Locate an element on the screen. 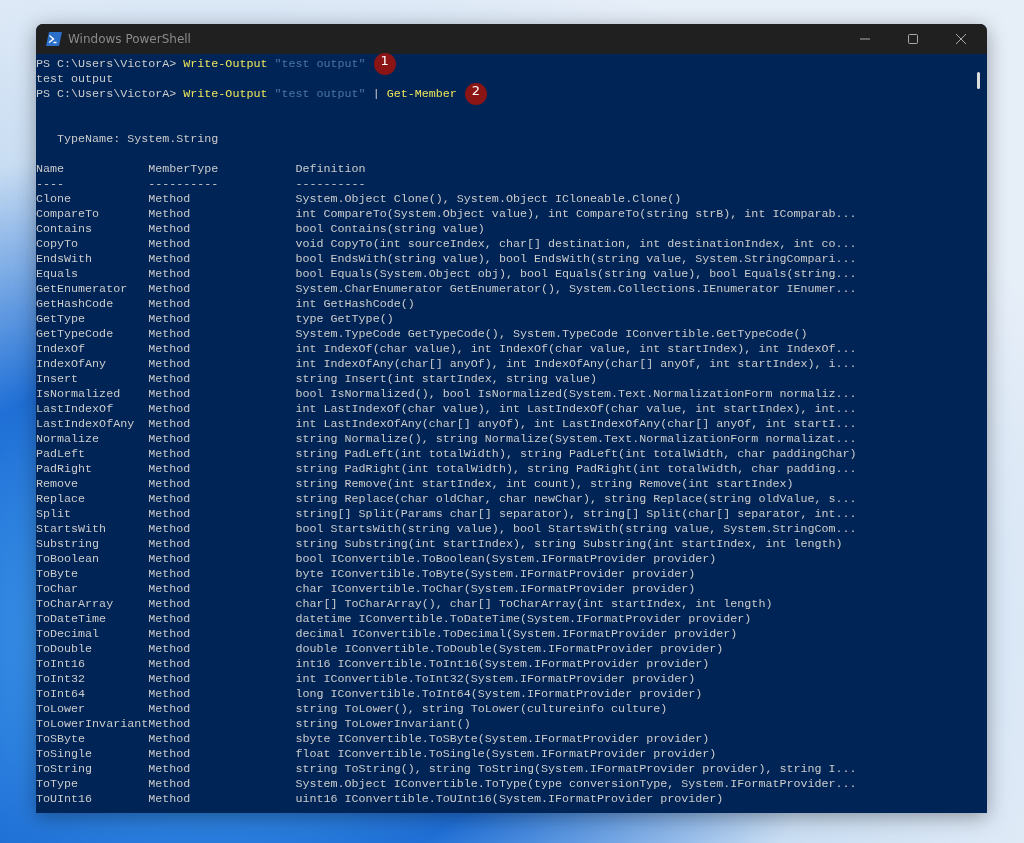 The image size is (1024, 843). table-cell-text: StartsWith is located at coordinates (72, 529).